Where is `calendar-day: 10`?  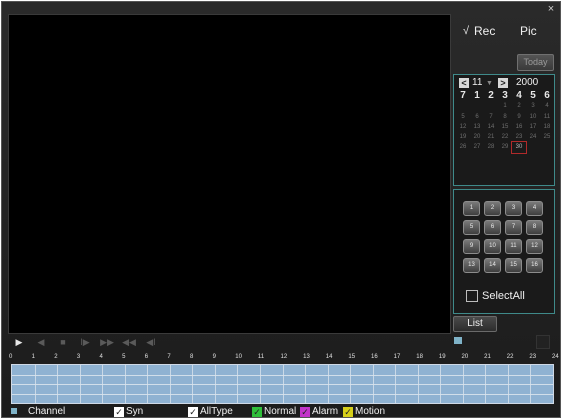 calendar-day: 10 is located at coordinates (533, 117).